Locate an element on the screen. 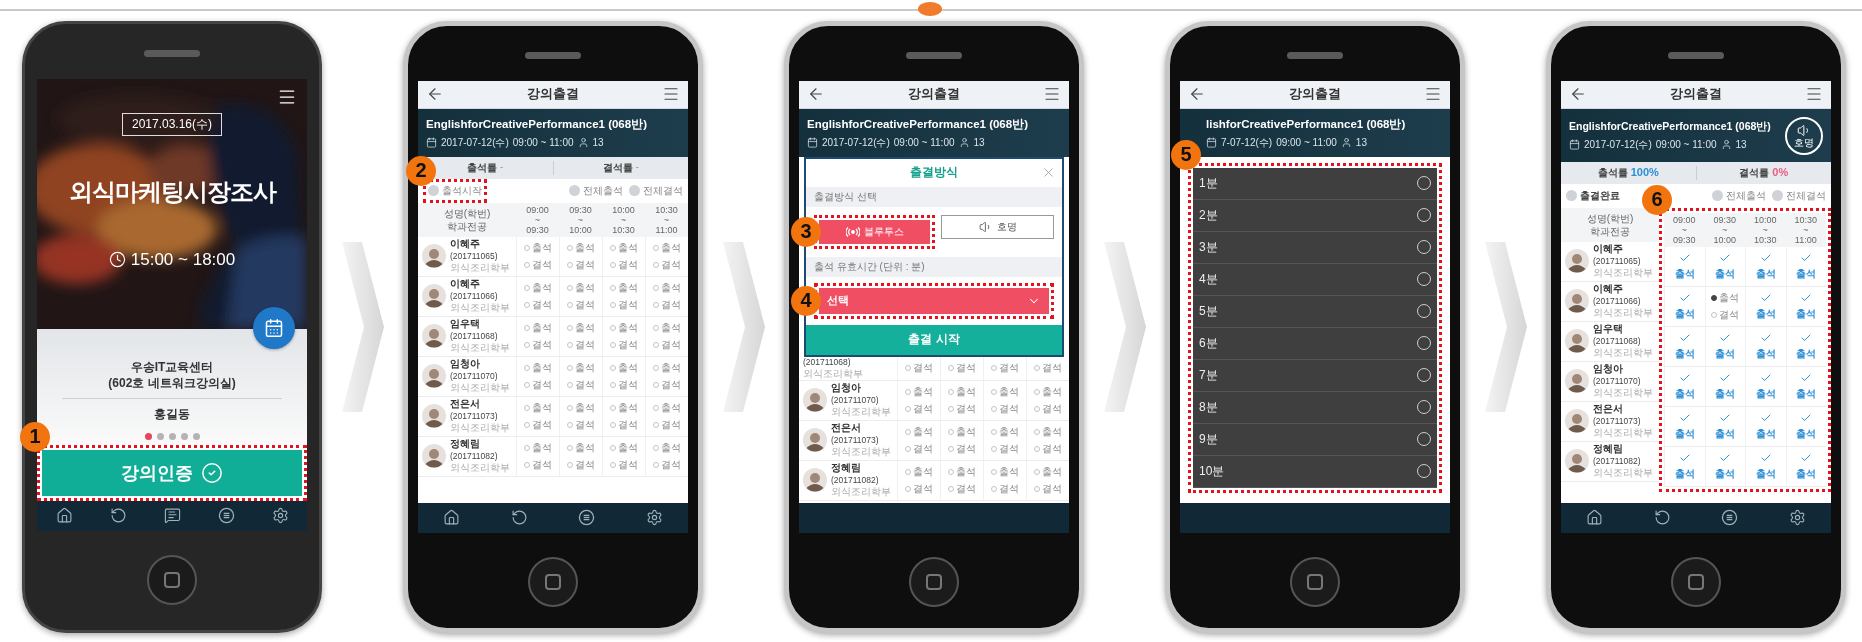 This screenshot has height=642, width=1862. minute-option: 5분 is located at coordinates (1315, 311).